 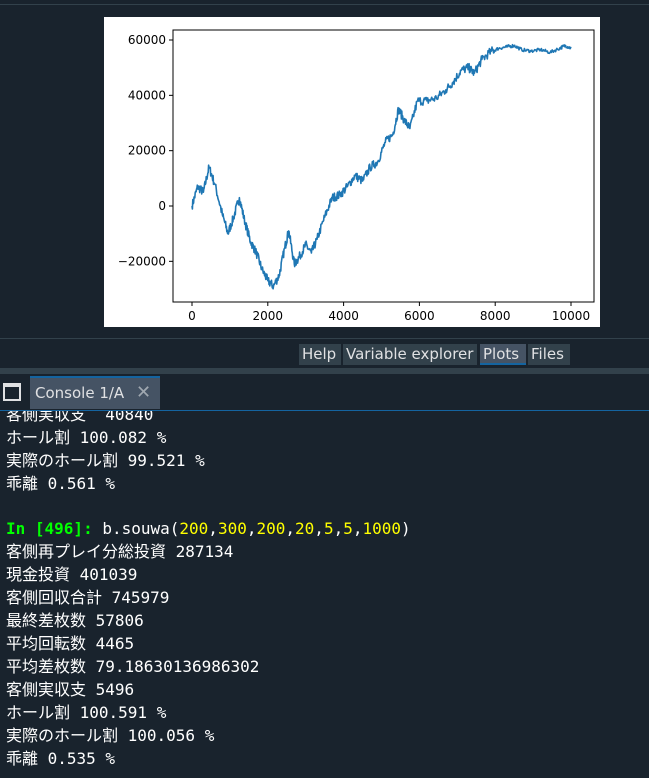 What do you see at coordinates (143, 392) in the screenshot?
I see `close-icon: ✕` at bounding box center [143, 392].